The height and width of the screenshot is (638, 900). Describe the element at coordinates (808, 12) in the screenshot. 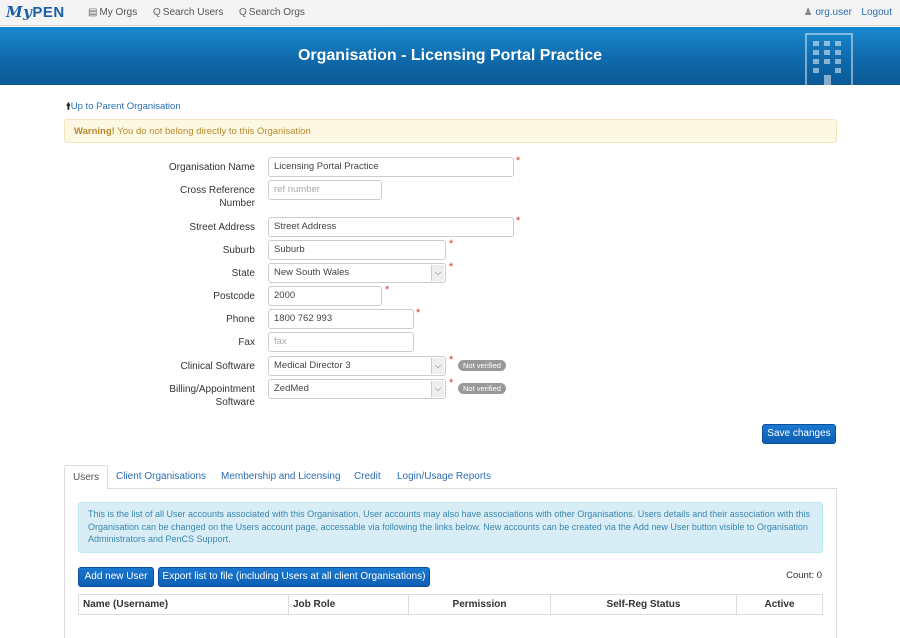

I see `user-icon: ♟` at that location.